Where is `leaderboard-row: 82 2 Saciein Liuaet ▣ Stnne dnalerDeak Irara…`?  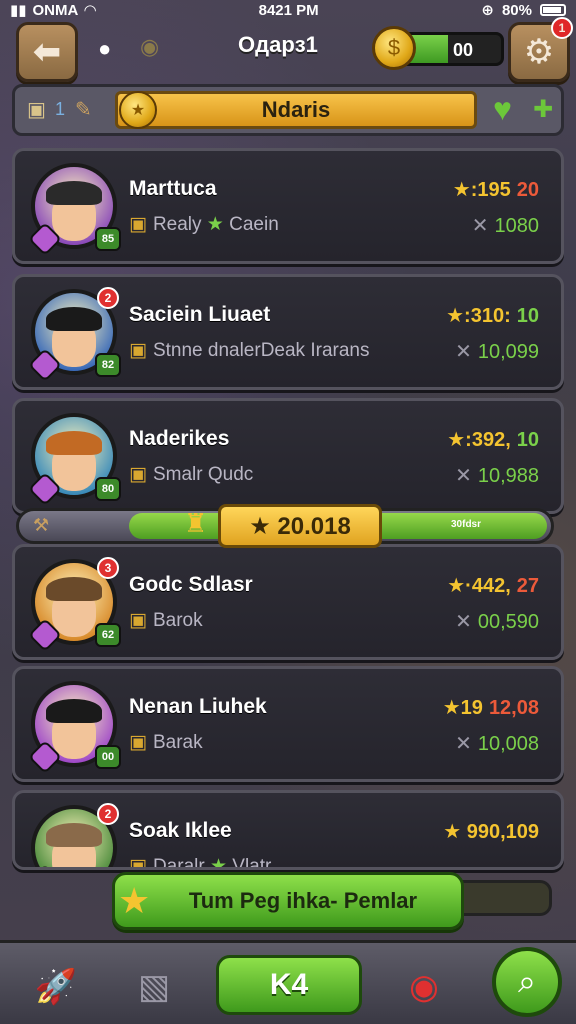 leaderboard-row: 82 2 Saciein Liuaet ▣ Stnne dnalerDeak Irara… is located at coordinates (288, 332).